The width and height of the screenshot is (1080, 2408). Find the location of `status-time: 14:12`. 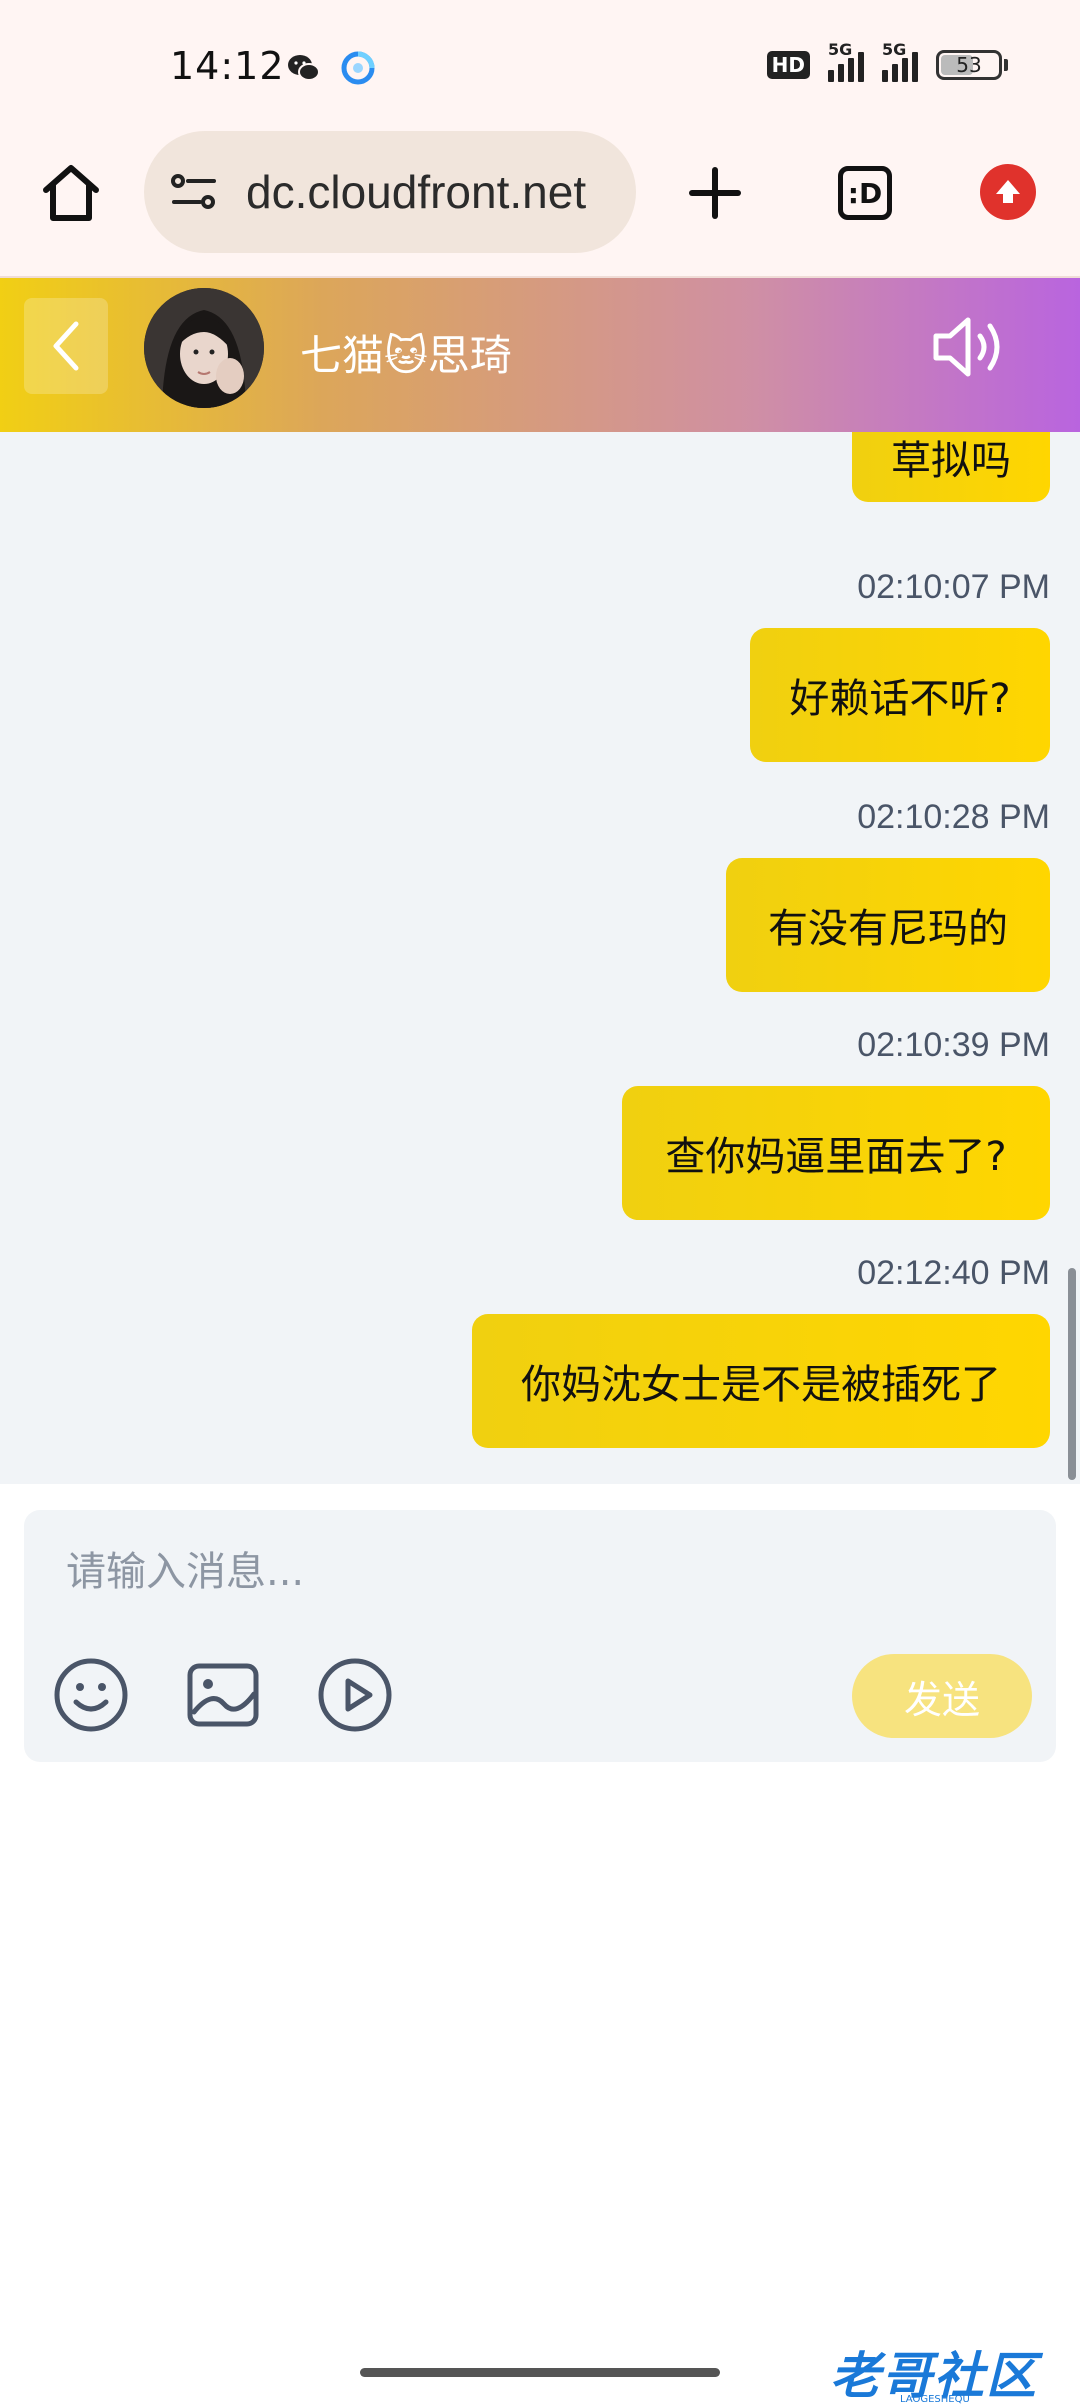

status-time: 14:12 is located at coordinates (227, 66).